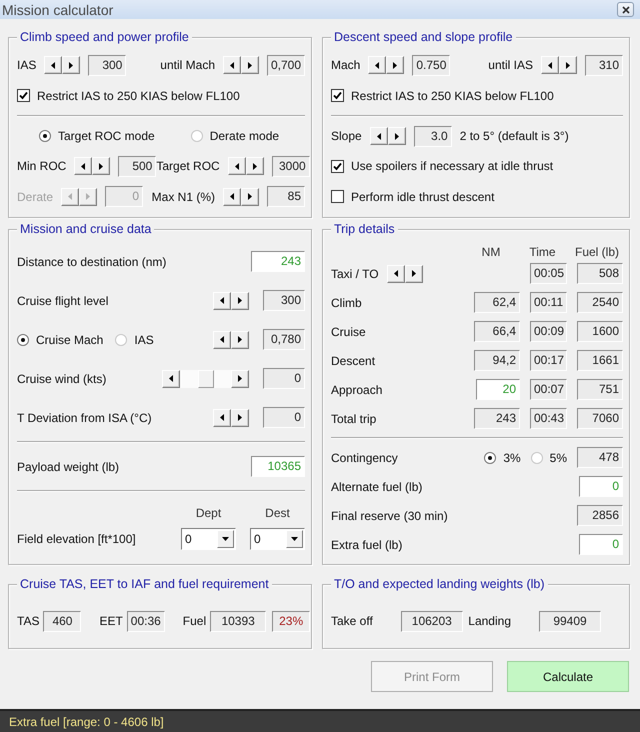 This screenshot has width=640, height=732. What do you see at coordinates (245, 136) in the screenshot?
I see `radio-label: Derate mode` at bounding box center [245, 136].